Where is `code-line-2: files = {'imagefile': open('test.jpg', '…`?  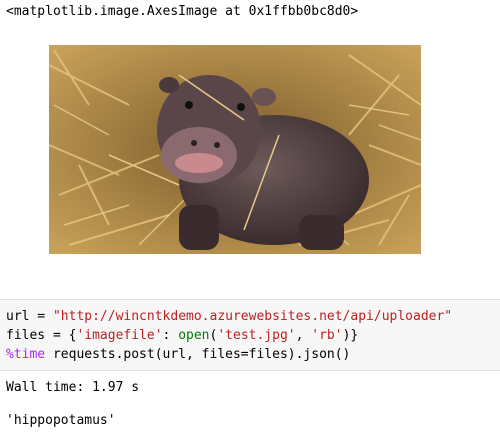 code-line-2: files = {'imagefile': open('test.jpg', '… is located at coordinates (182, 335).